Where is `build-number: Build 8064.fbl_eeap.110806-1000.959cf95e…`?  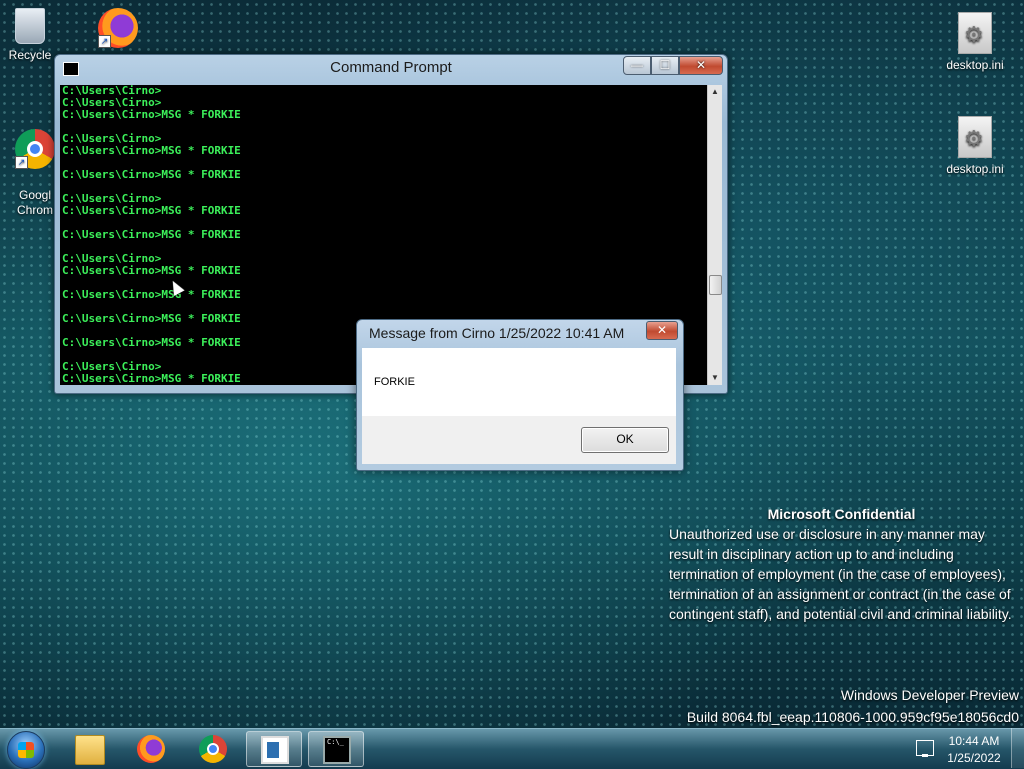 build-number: Build 8064.fbl_eeap.110806-1000.959cf95e… is located at coordinates (852, 717).